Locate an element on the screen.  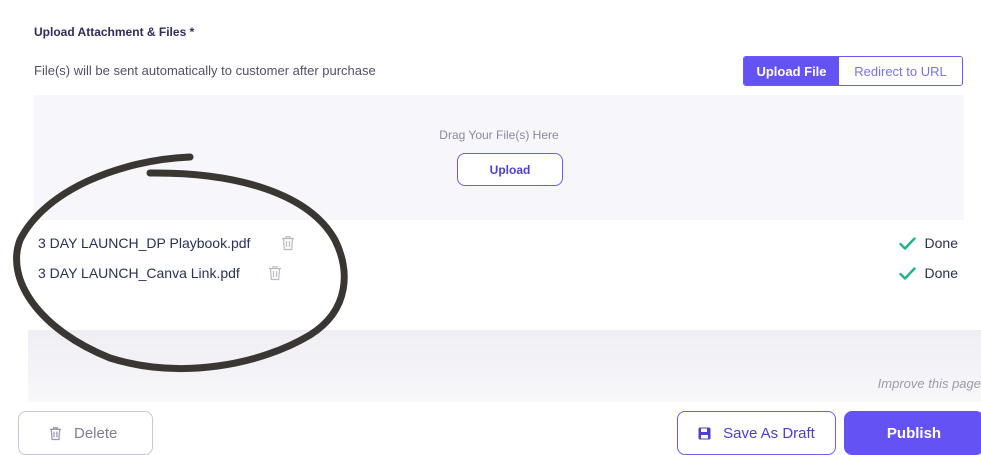
file-row: 3 DAY LAUNCH_Canva Link.pdf Done is located at coordinates (499, 274).